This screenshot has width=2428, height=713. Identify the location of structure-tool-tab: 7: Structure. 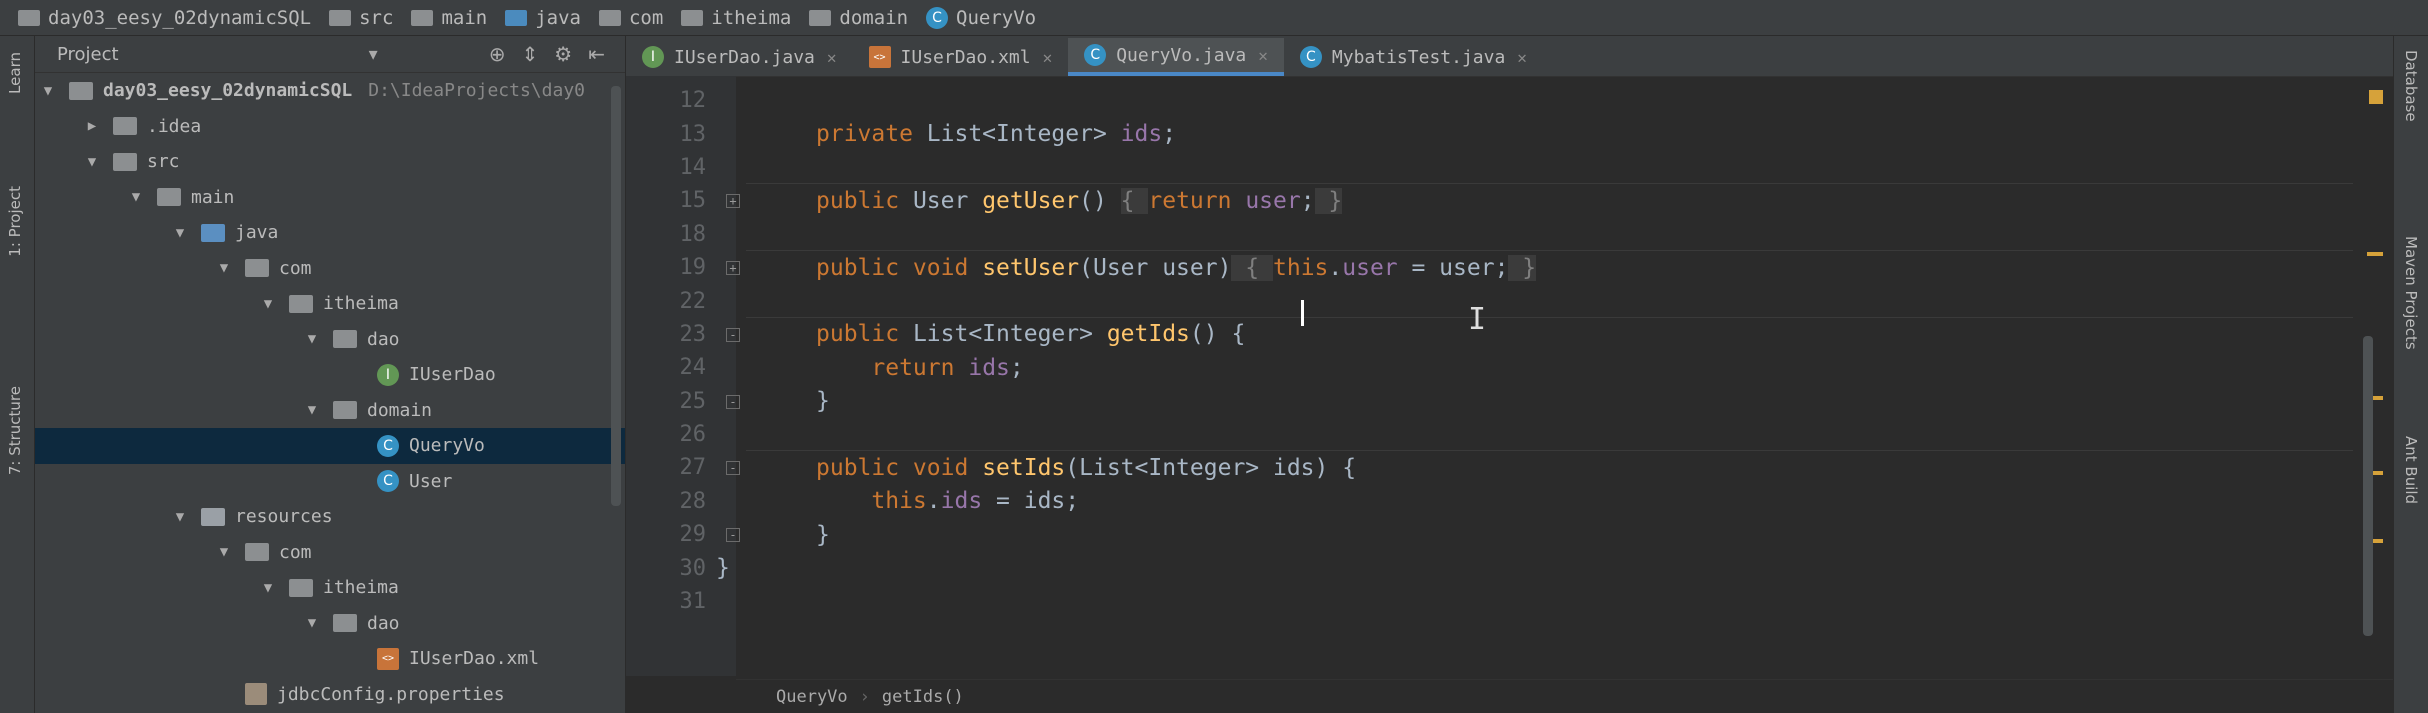
(15, 430).